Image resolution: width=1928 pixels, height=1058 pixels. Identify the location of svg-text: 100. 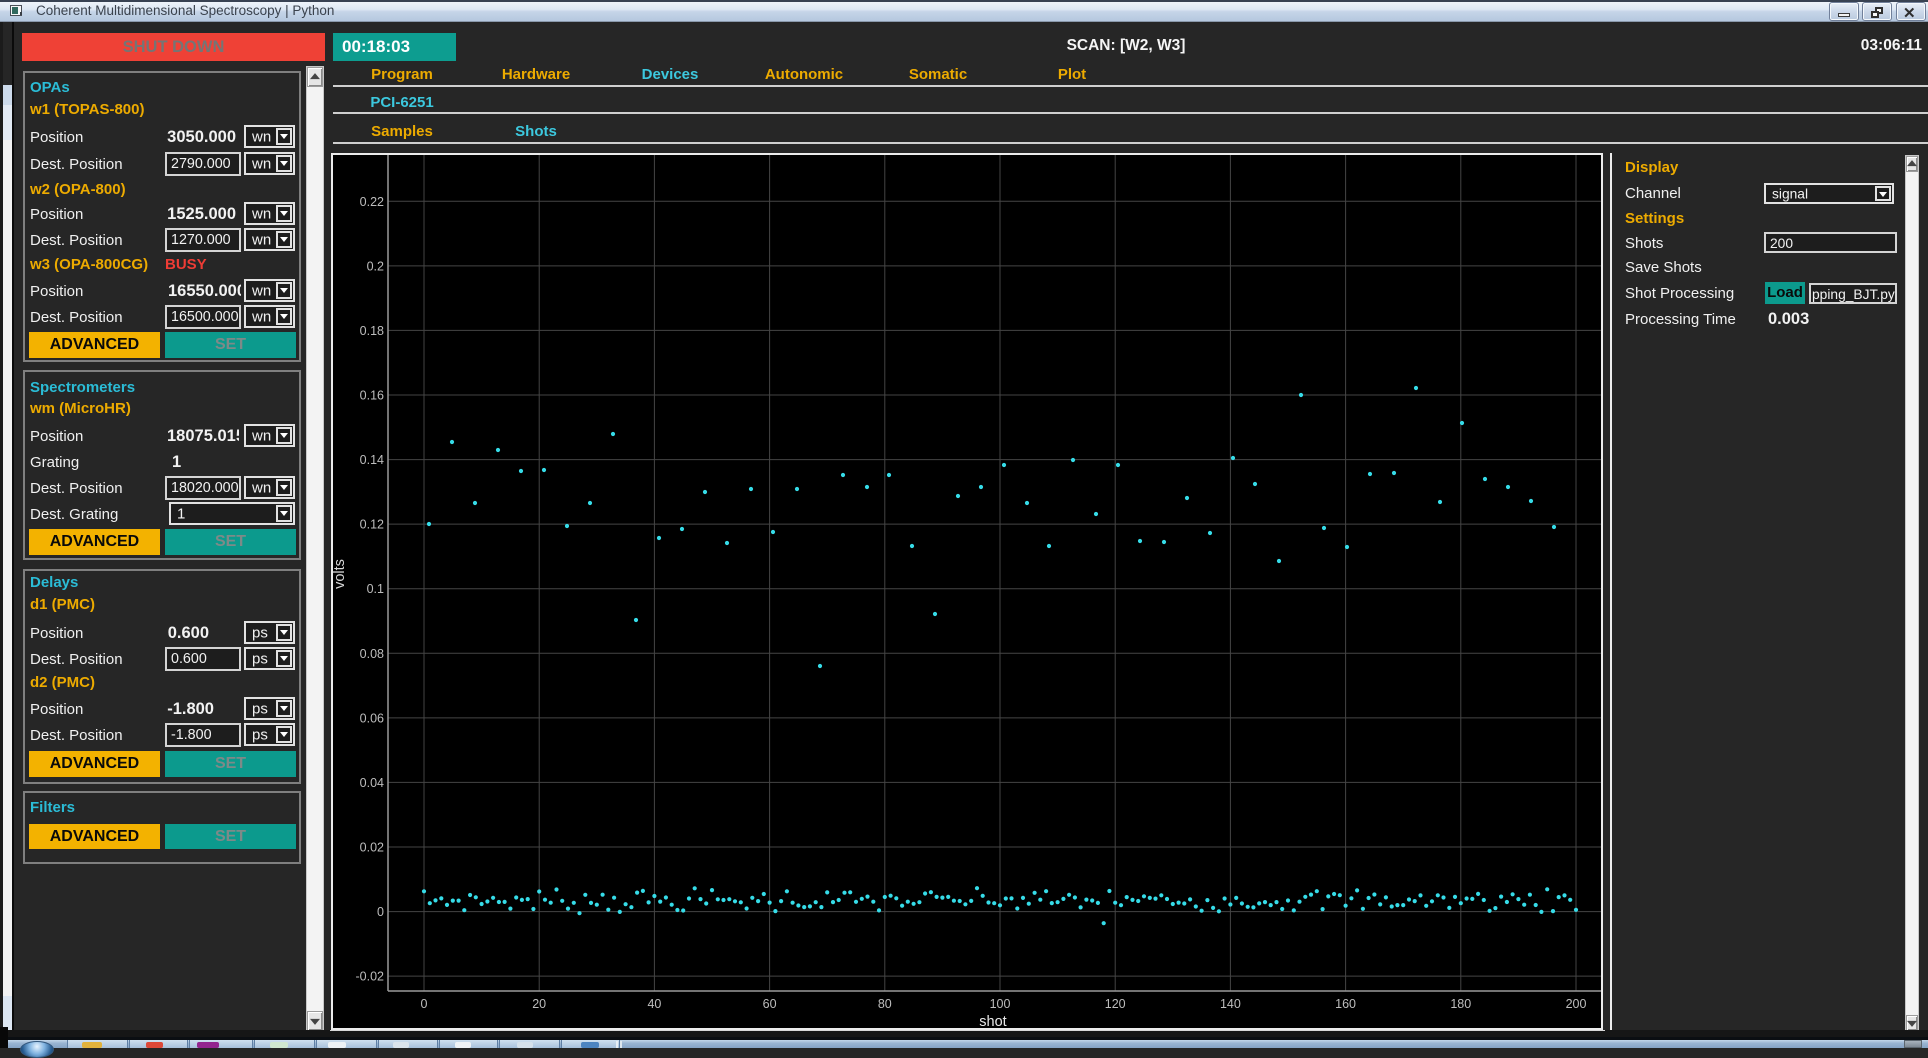
(1000, 1004).